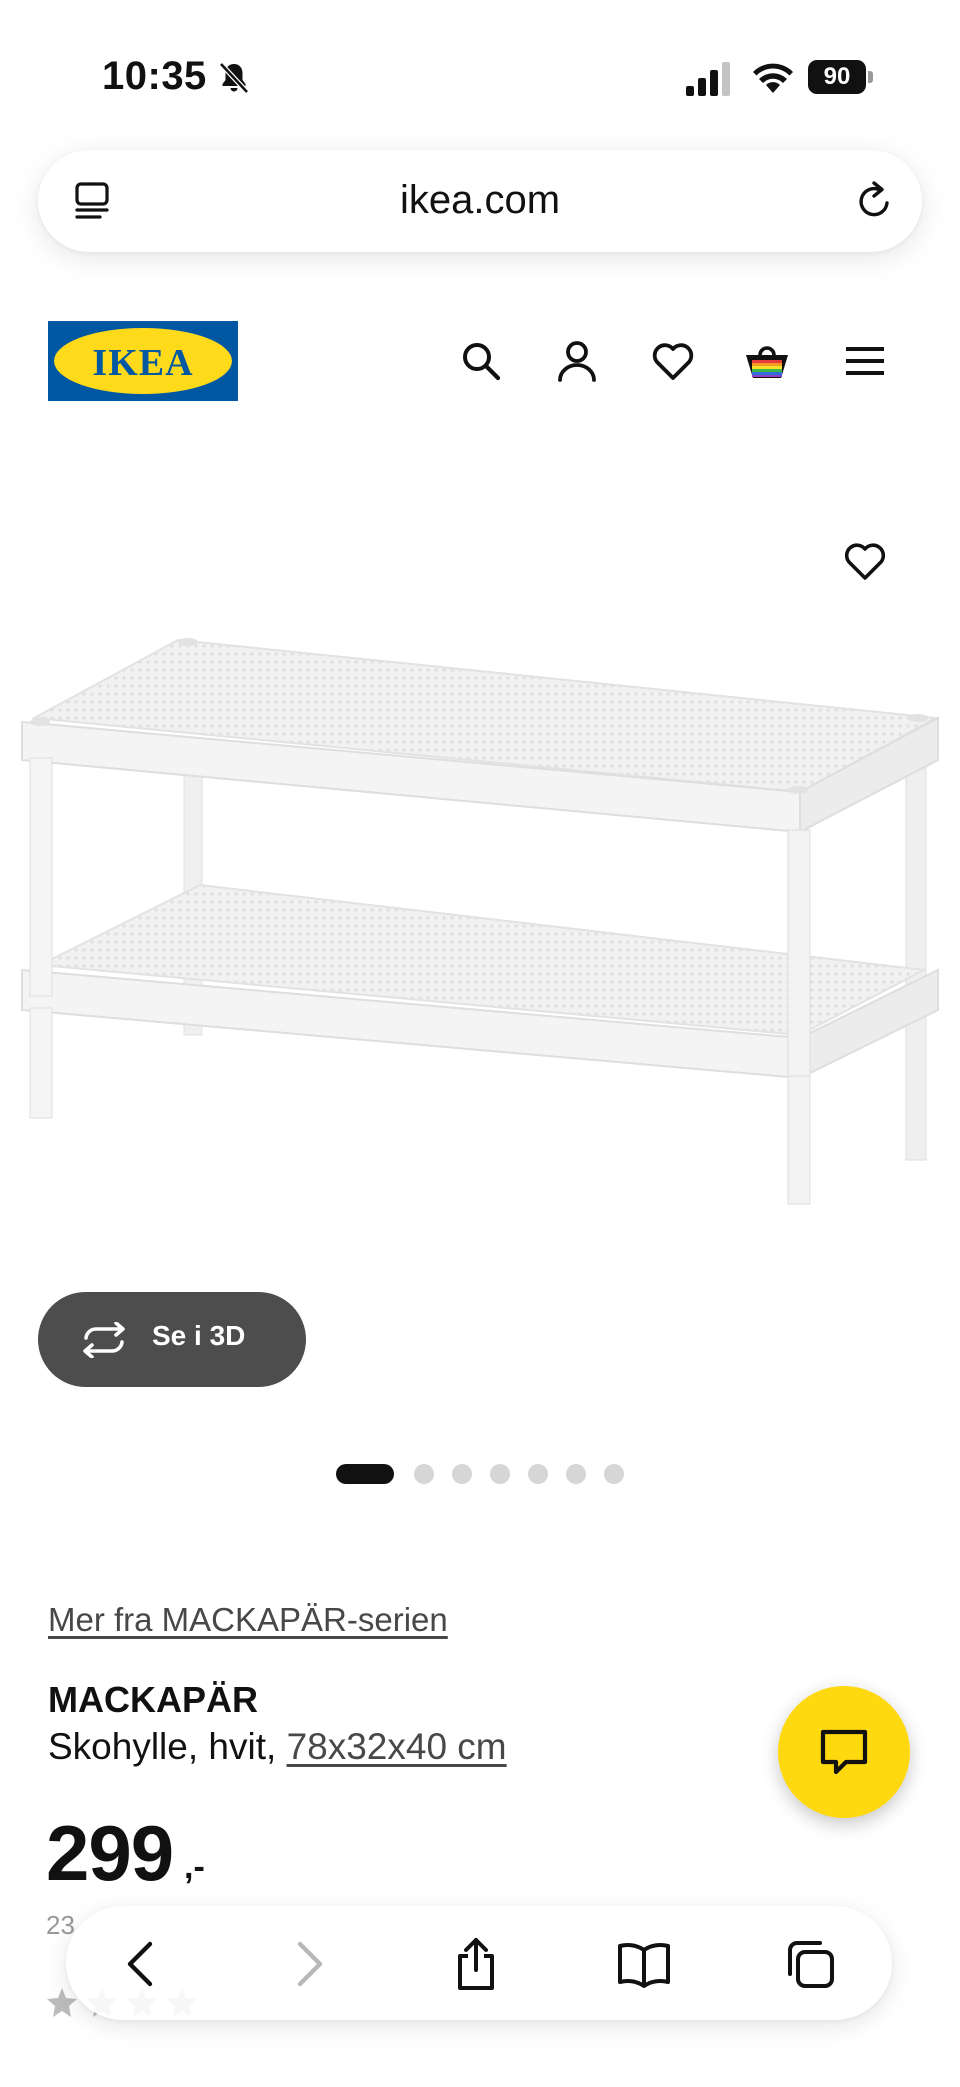 The image size is (960, 2087). Describe the element at coordinates (837, 77) in the screenshot. I see `battery-level: 90` at that location.